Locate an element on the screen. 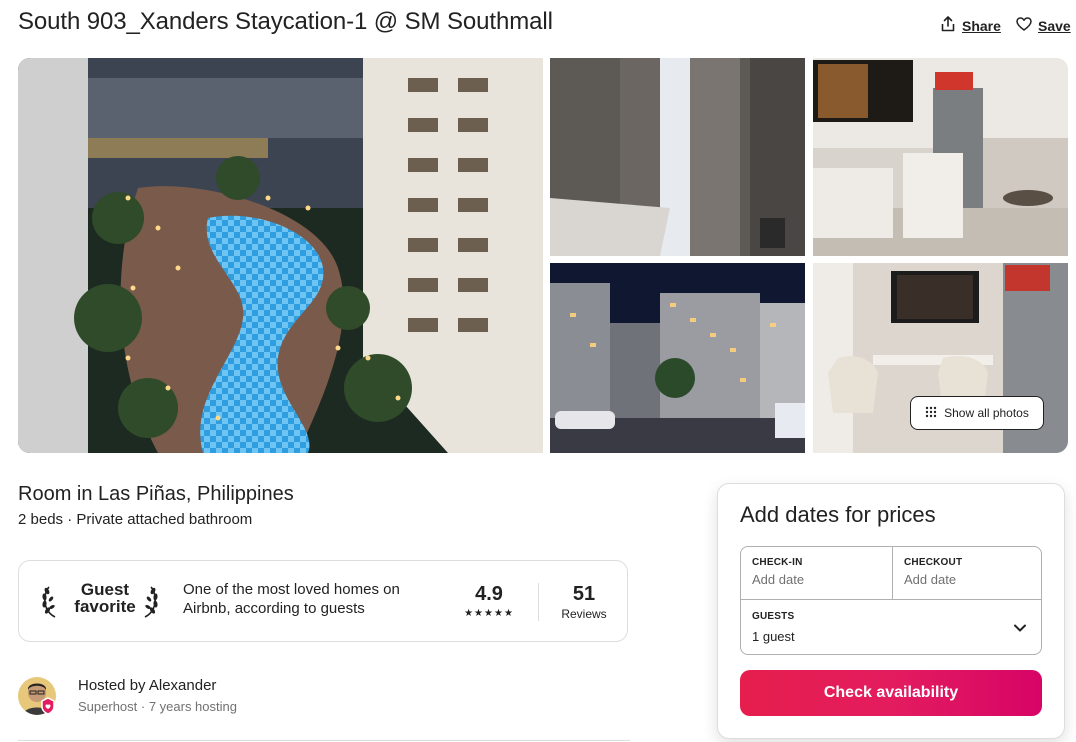 The image size is (1076, 742). share-button: Share is located at coordinates (970, 25).